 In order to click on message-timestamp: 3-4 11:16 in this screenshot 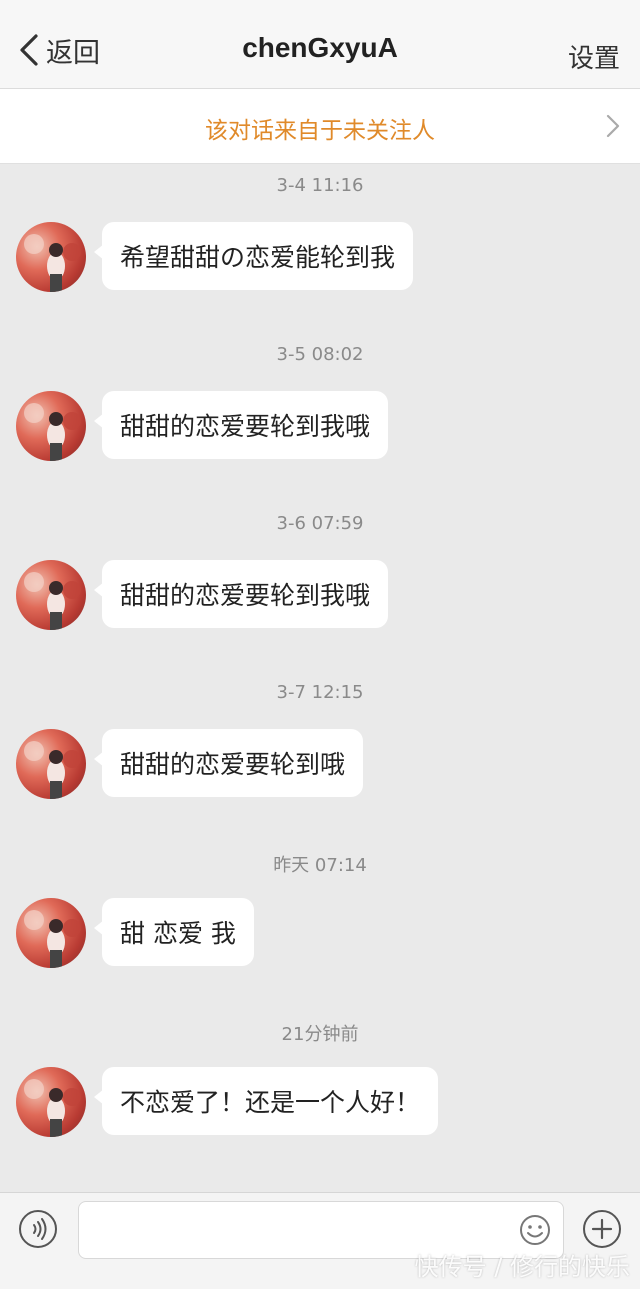, I will do `click(320, 185)`.